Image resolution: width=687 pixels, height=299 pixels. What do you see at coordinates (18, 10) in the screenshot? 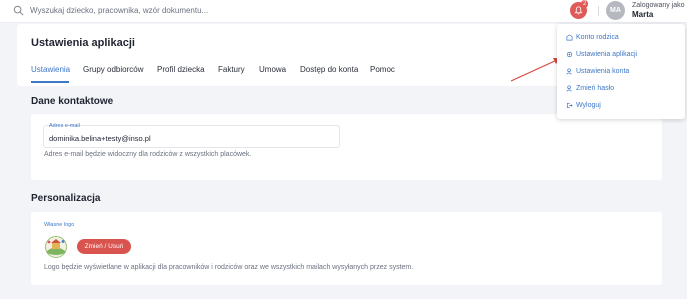
I see `search-icon` at bounding box center [18, 10].